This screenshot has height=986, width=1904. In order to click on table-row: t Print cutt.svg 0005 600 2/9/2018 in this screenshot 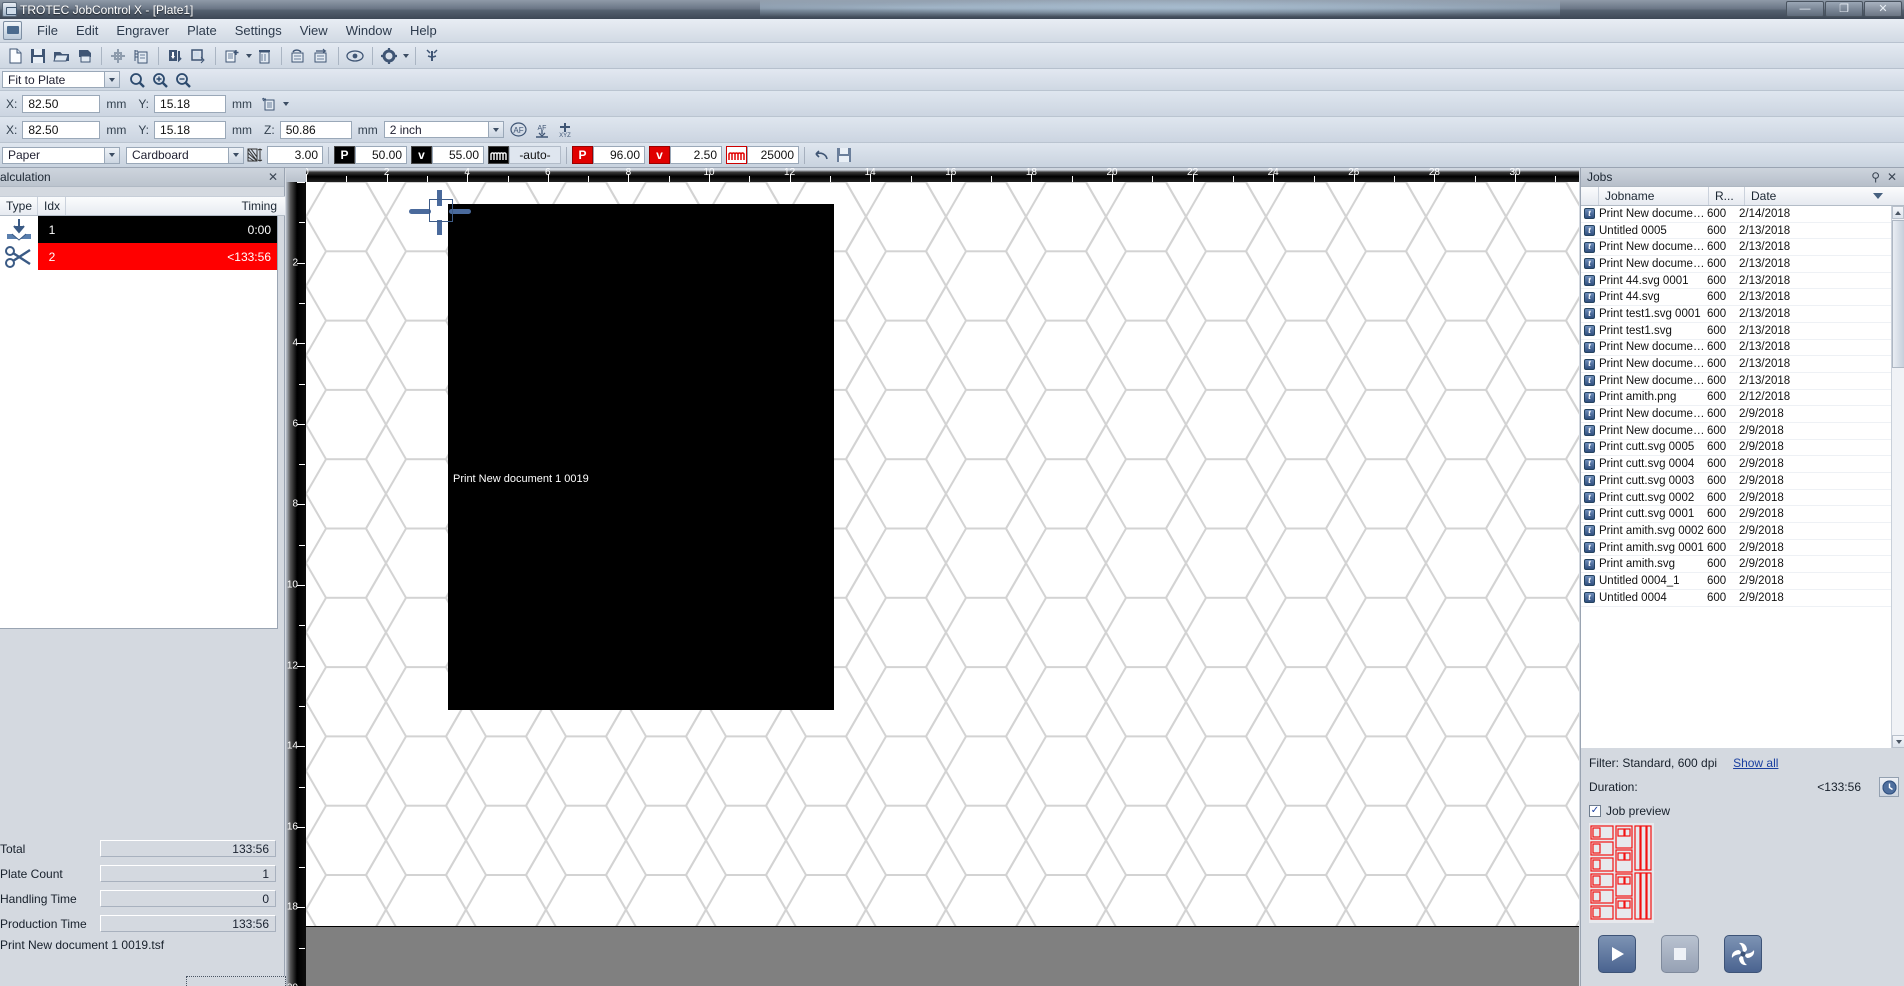, I will do `click(1742, 448)`.